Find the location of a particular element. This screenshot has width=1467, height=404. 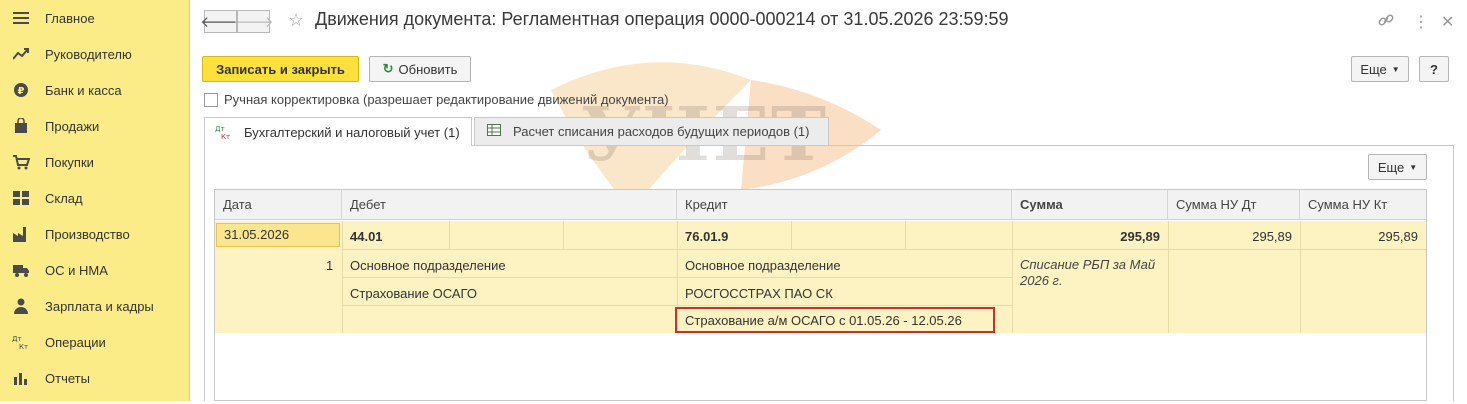

sidebar-item-purchases: Покупки is located at coordinates (95, 162).